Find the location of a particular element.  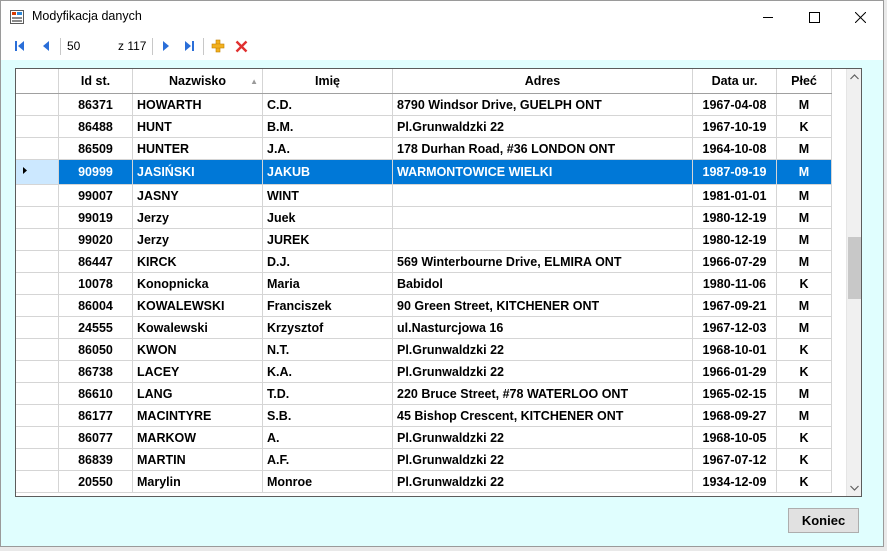

cell-id: 86371 is located at coordinates (95, 104).